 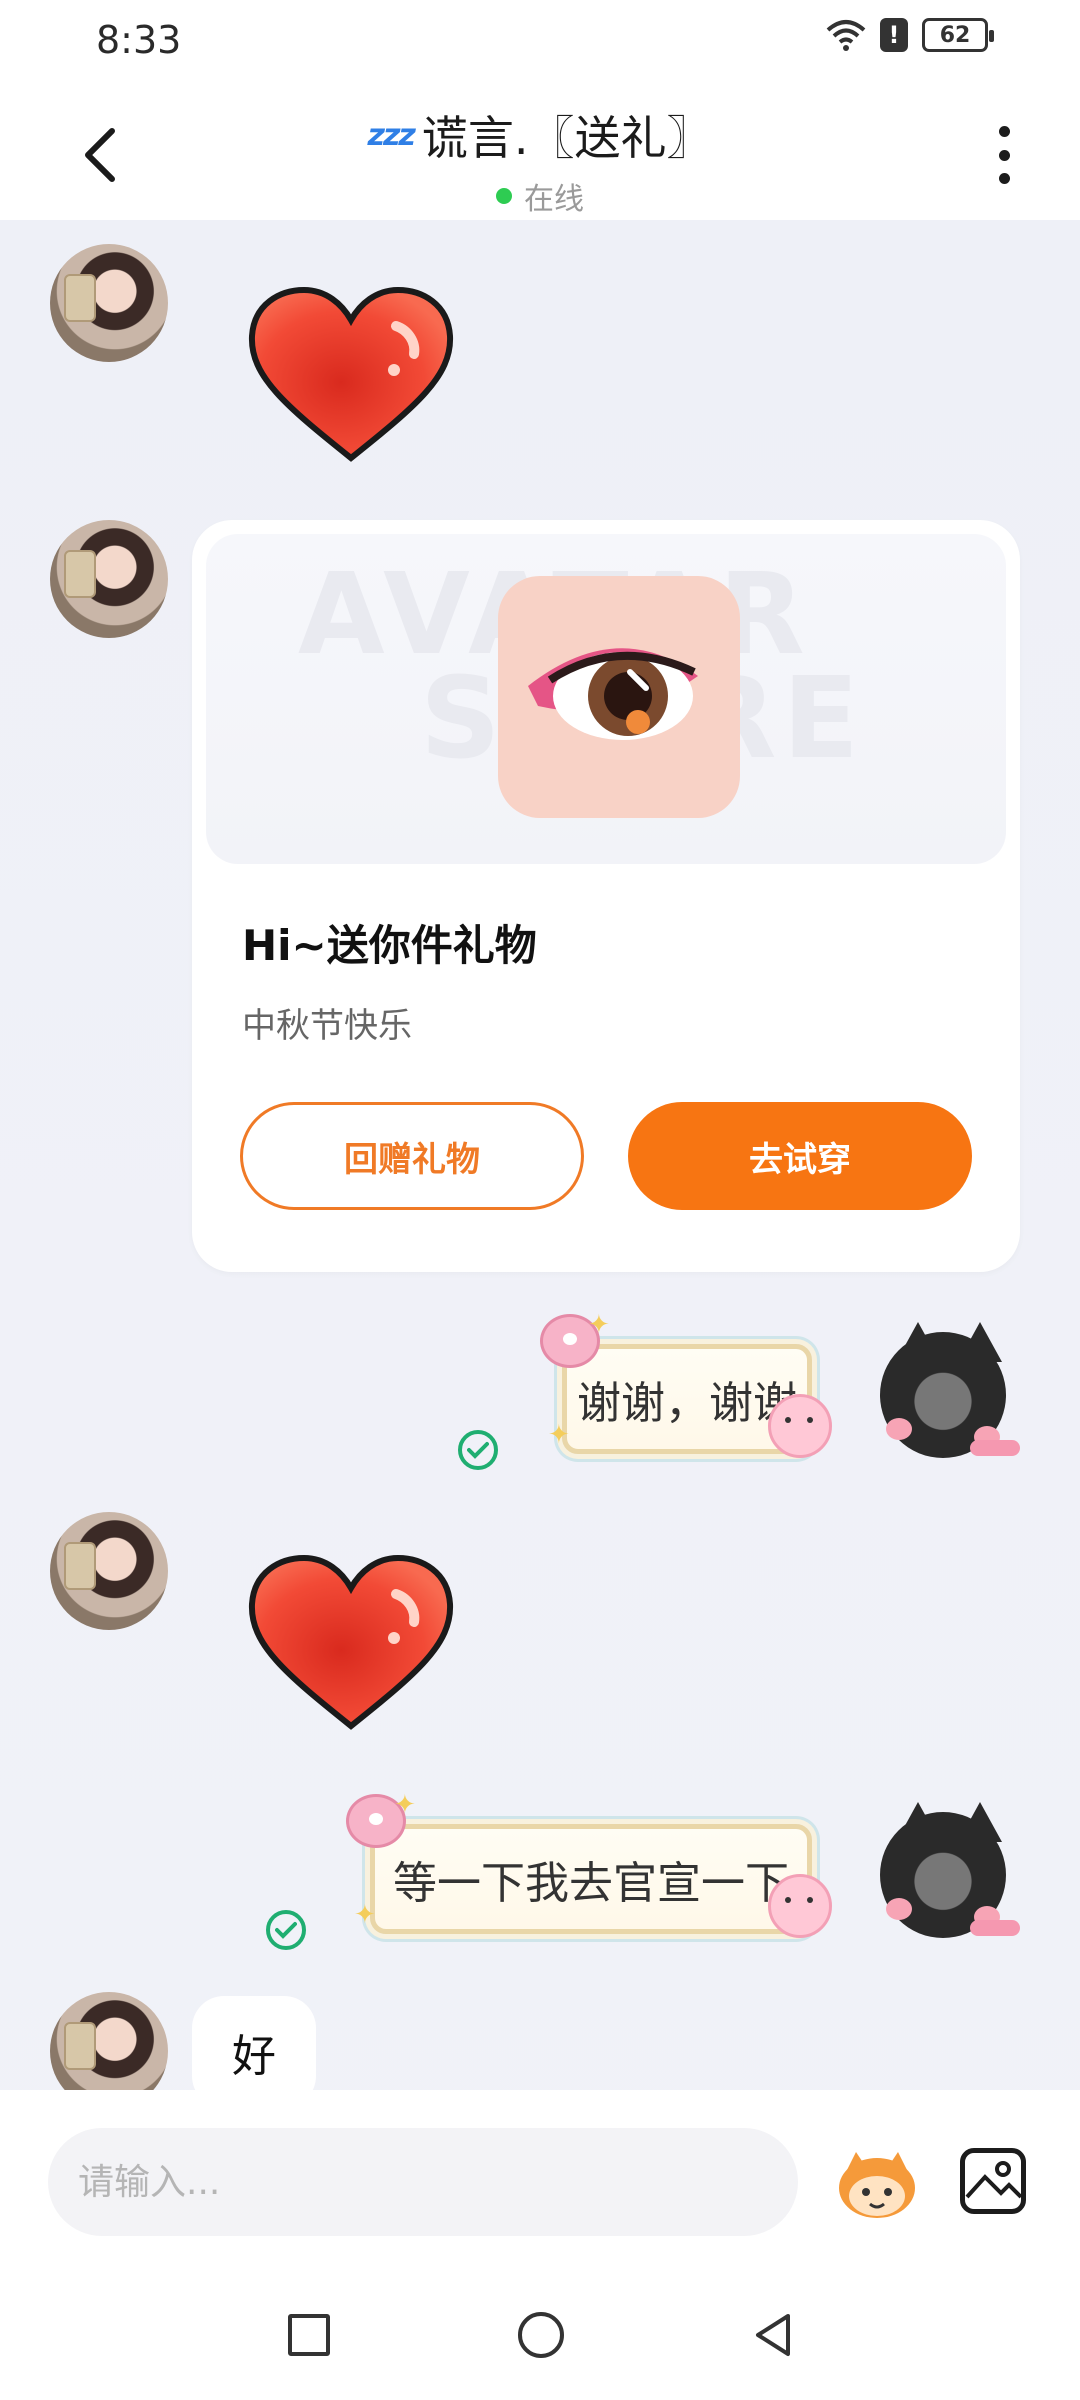 What do you see at coordinates (254, 2056) in the screenshot?
I see `message-text: 好` at bounding box center [254, 2056].